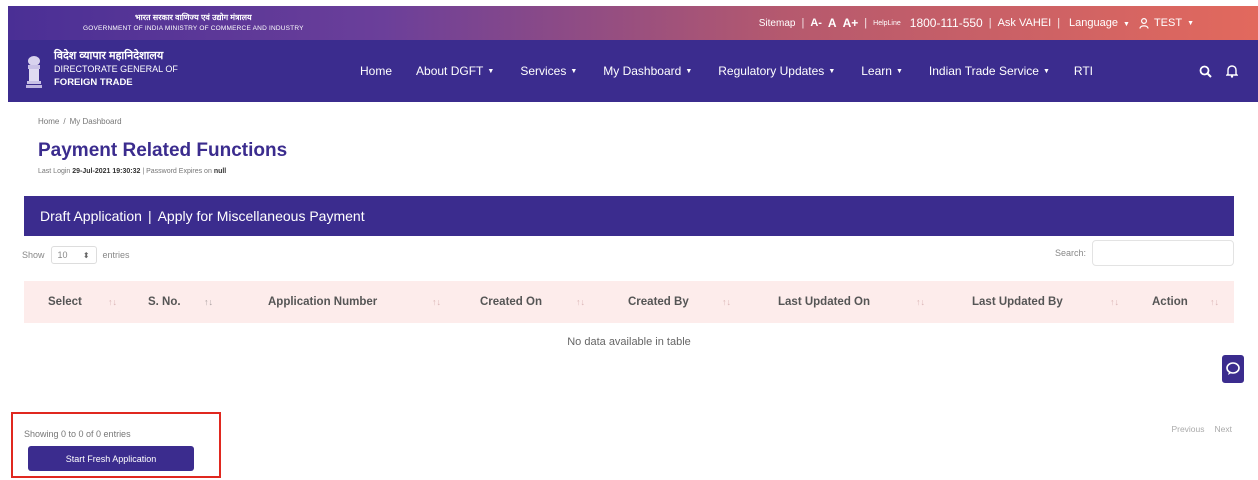 This screenshot has height=480, width=1258. I want to click on nav-dashboard-label: My Dashboard, so click(642, 71).